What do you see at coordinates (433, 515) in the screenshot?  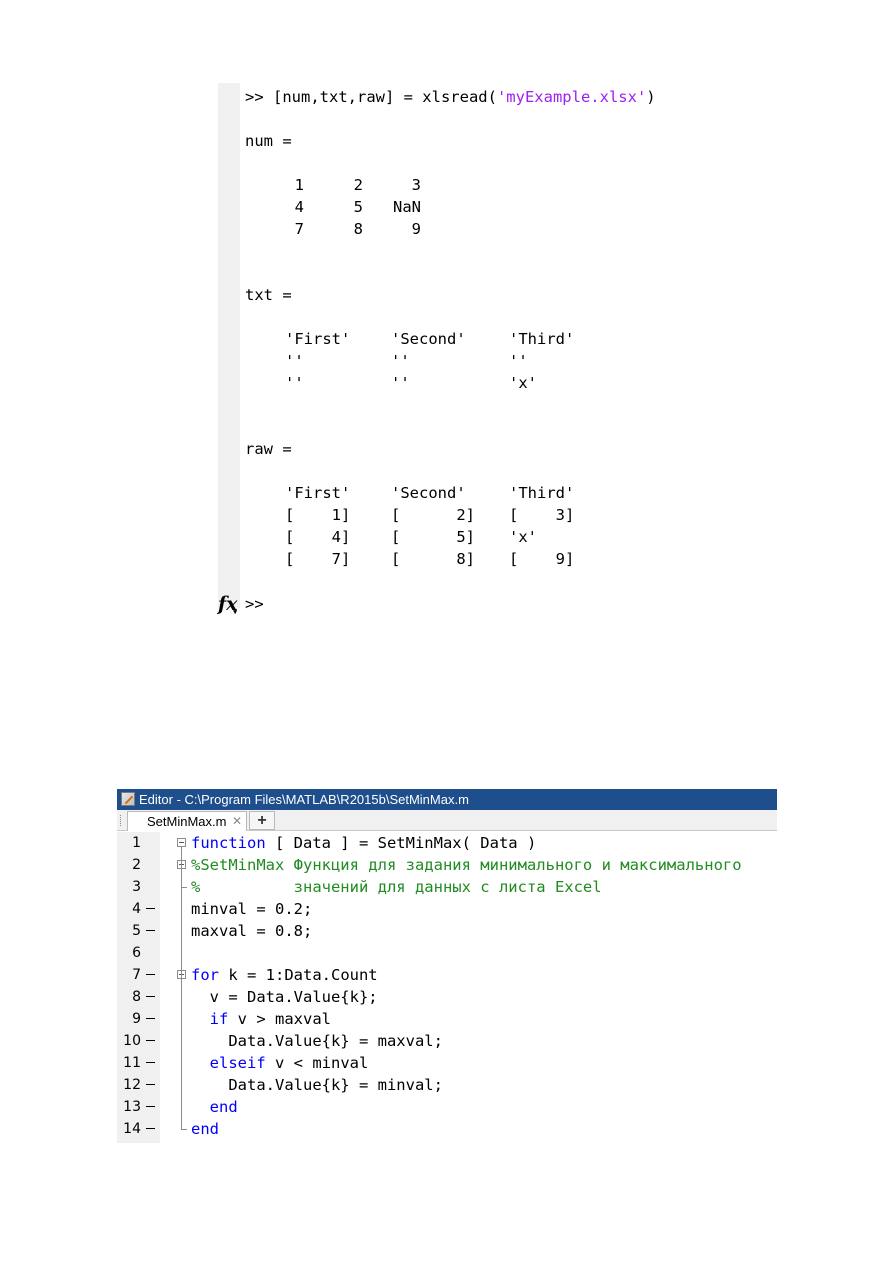 I see `raw-cell: [ 2]` at bounding box center [433, 515].